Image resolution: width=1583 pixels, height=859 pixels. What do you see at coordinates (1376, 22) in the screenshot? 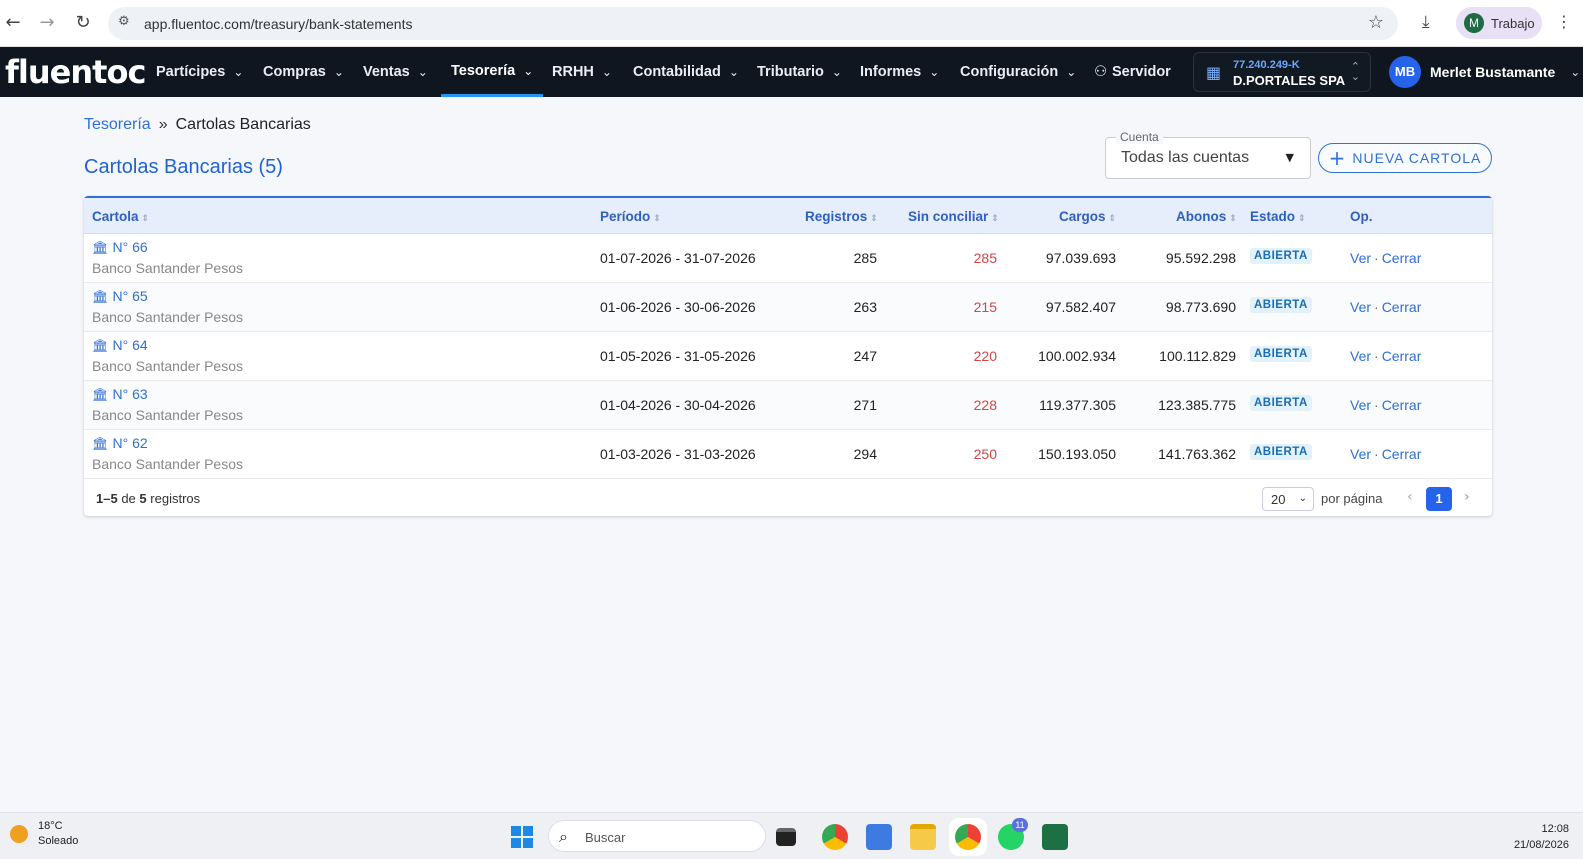
I see `bookmark-star-icon: ☆` at bounding box center [1376, 22].